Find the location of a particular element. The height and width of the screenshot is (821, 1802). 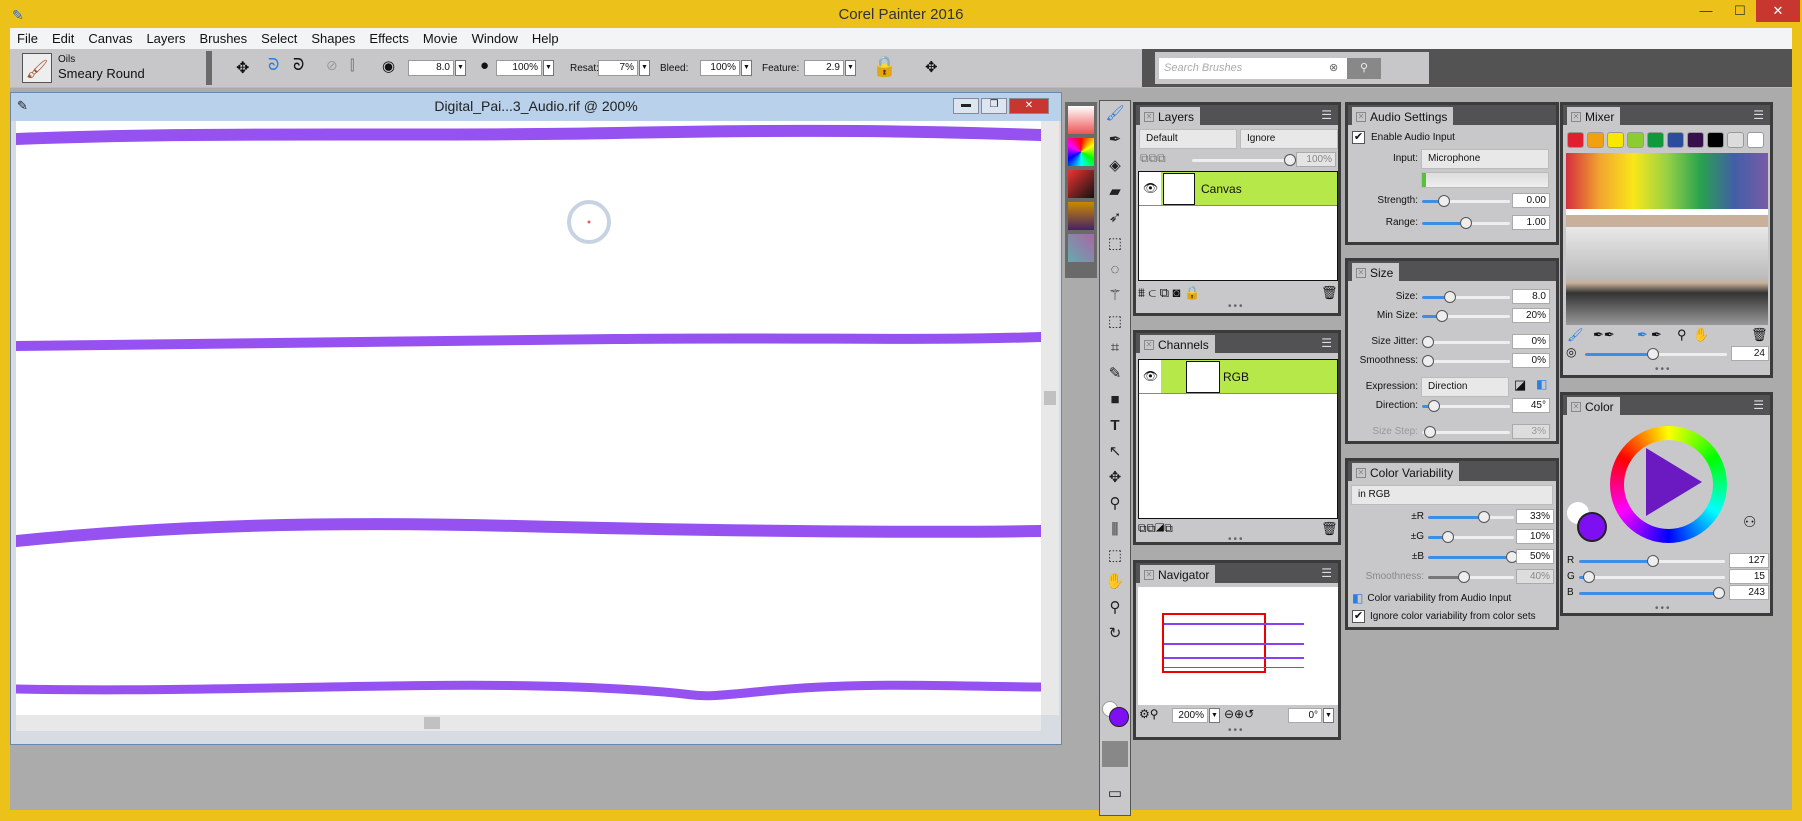

eraser-tool: ▰ is located at coordinates (1115, 192).